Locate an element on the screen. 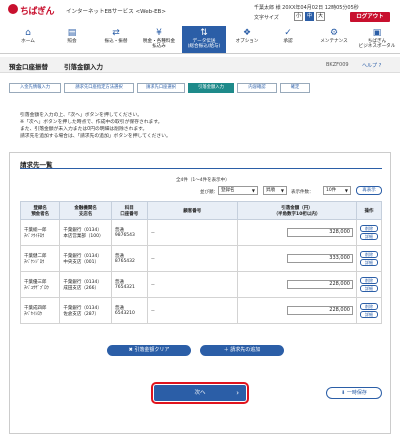 The height and width of the screenshot is (437, 400). font-medium-button: 中 is located at coordinates (309, 16).